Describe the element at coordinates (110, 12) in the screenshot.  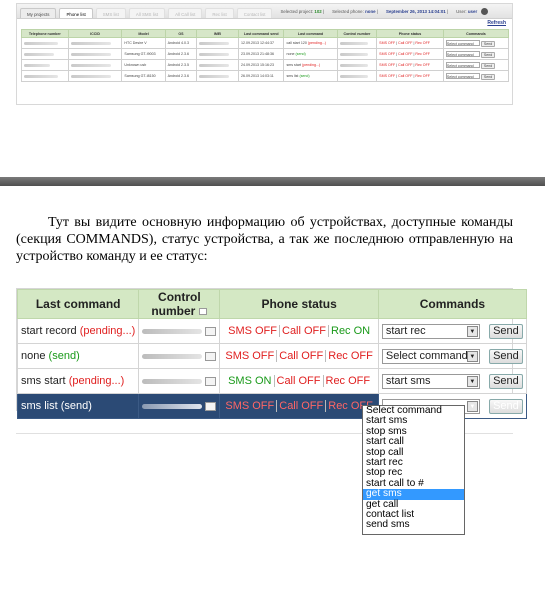
I see `tab-sms-list: SMS list` at that location.